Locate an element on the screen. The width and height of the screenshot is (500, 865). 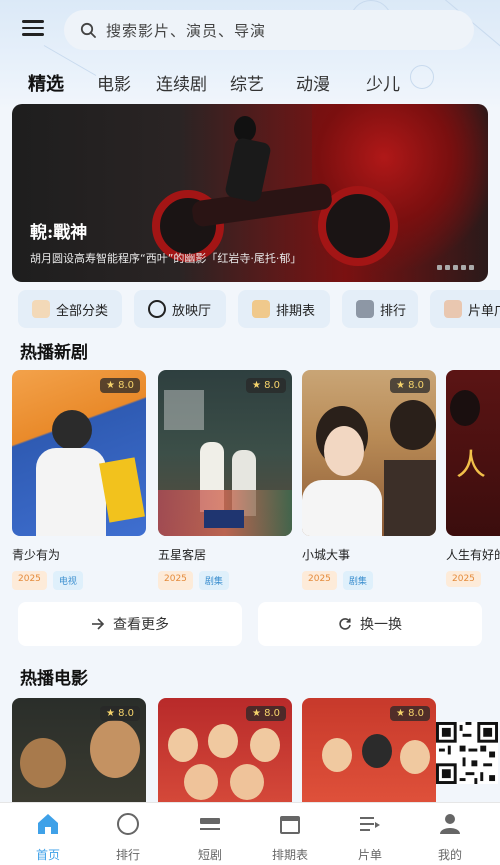
tab-movie: 电影 is located at coordinates (114, 82).